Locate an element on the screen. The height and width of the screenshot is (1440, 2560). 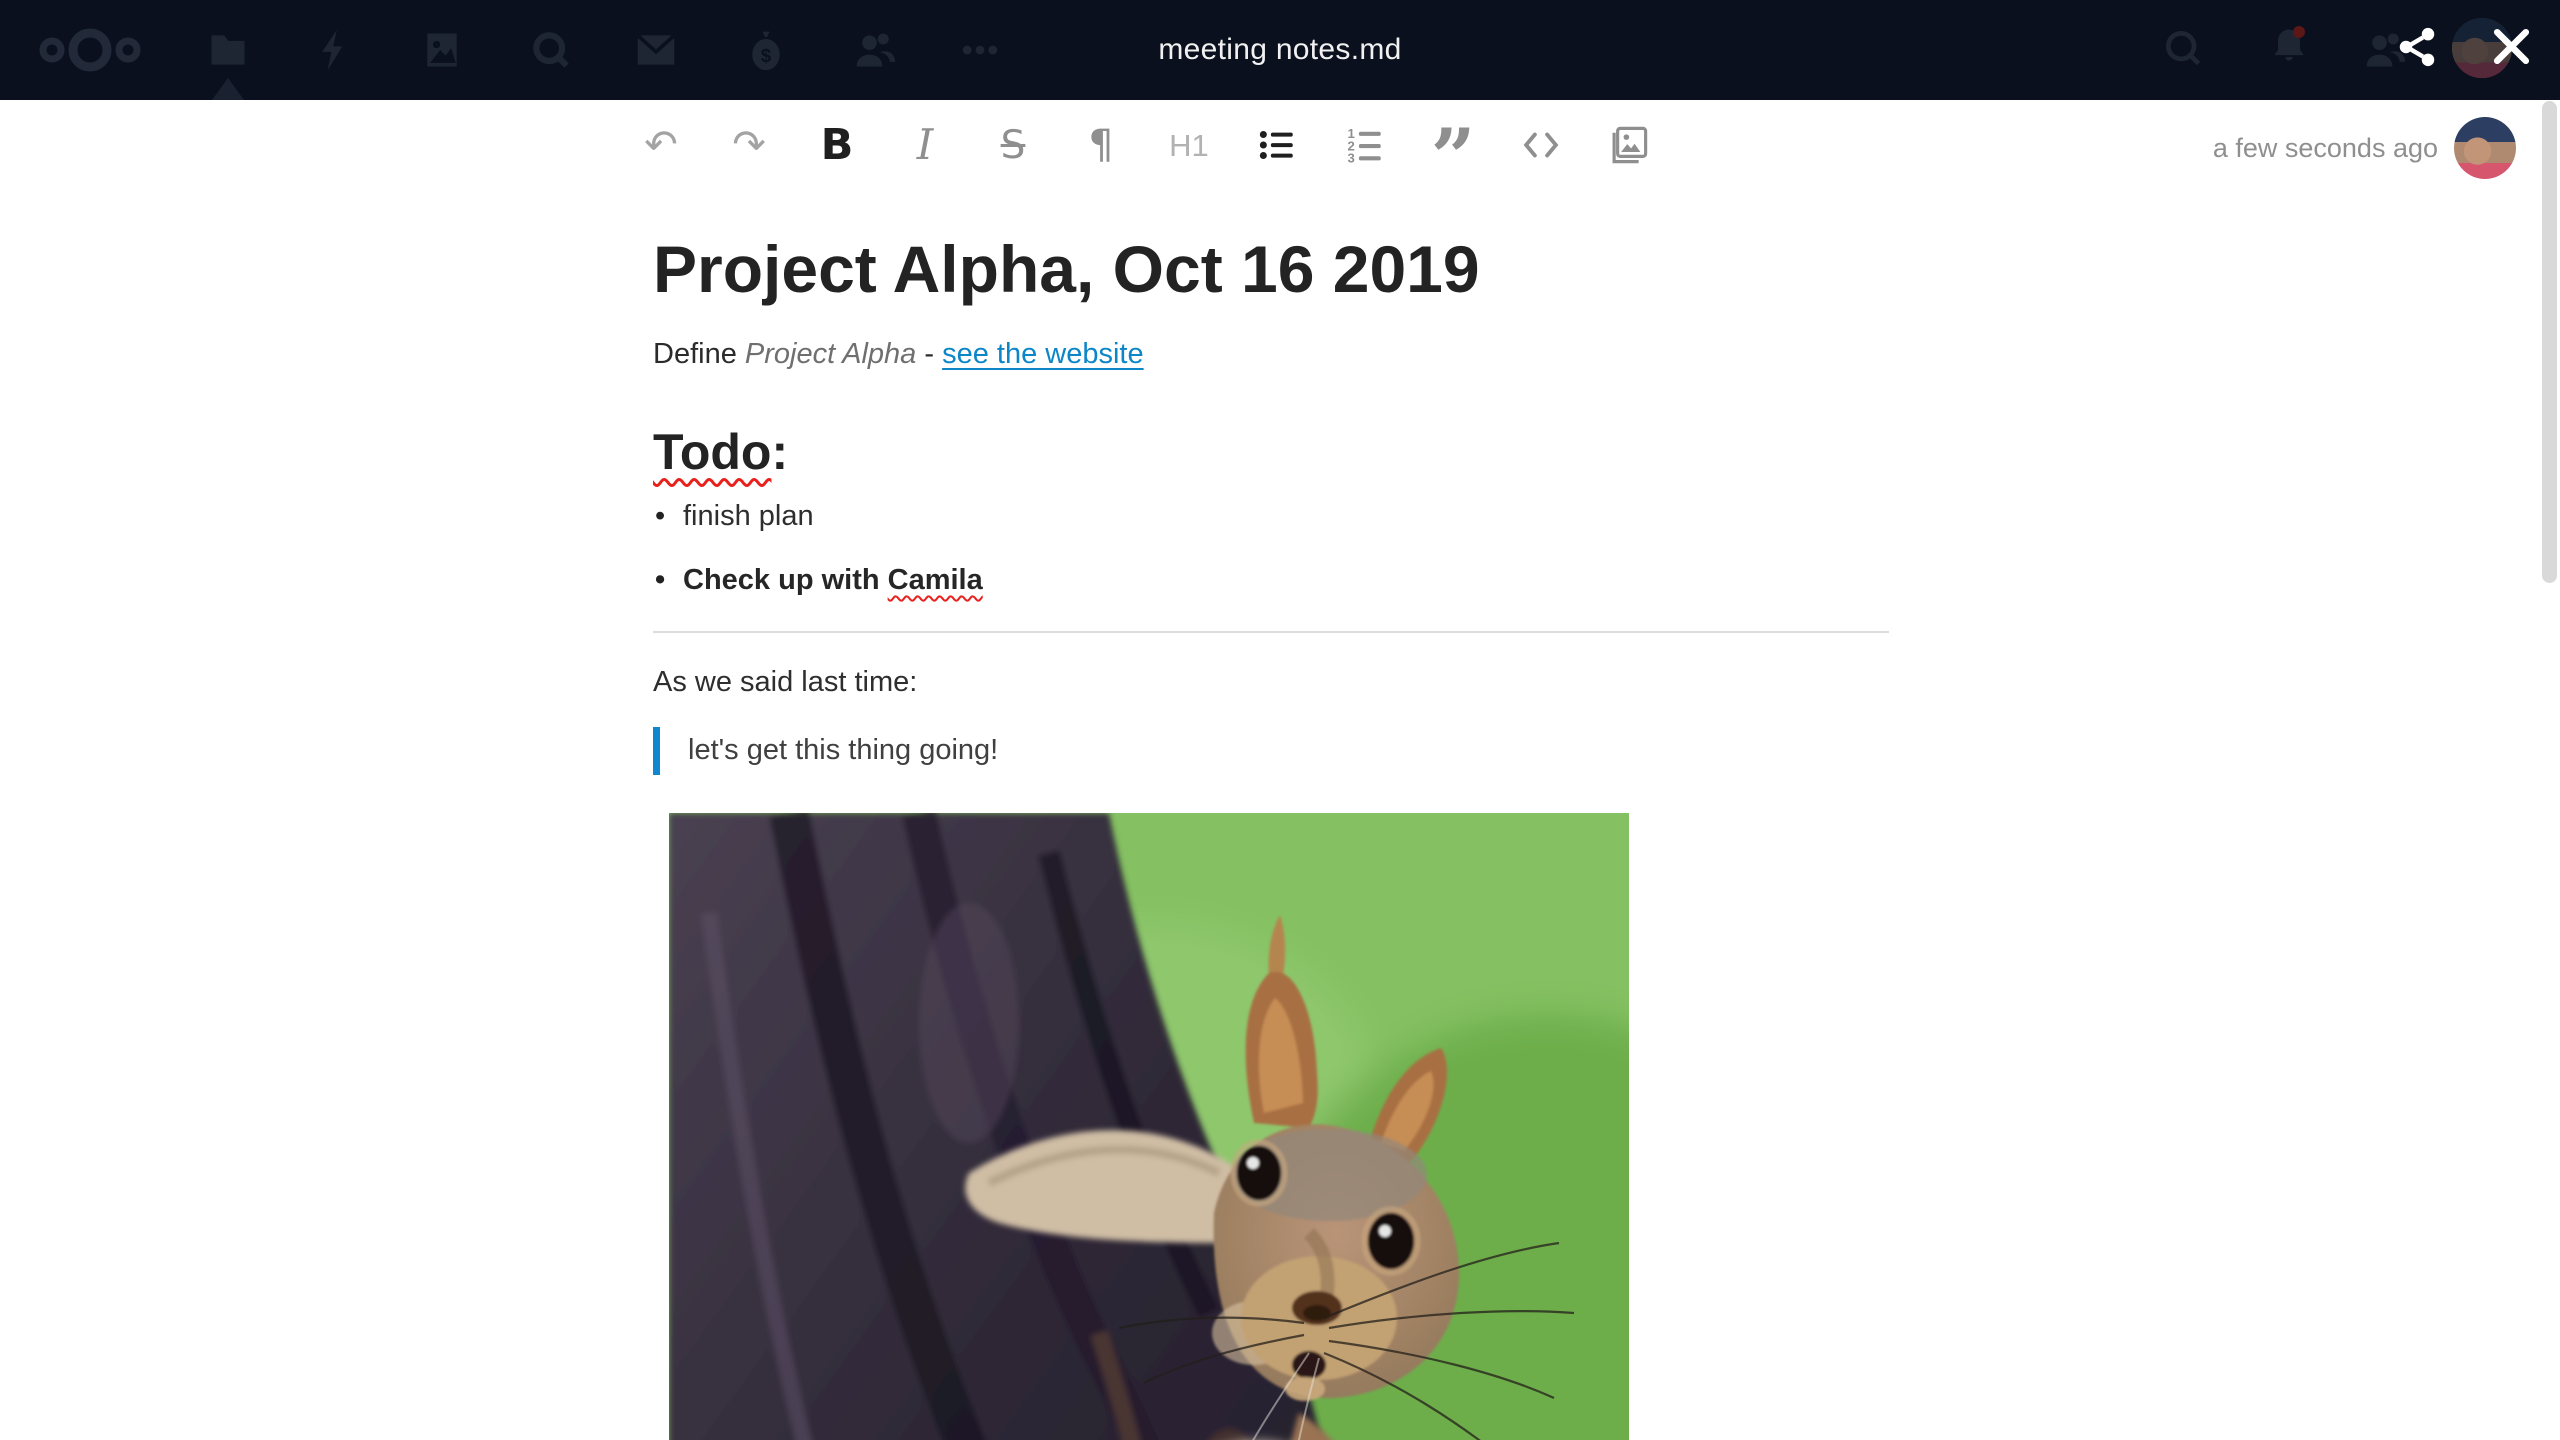
paragraph-icon: ¶ is located at coordinates (1101, 145).